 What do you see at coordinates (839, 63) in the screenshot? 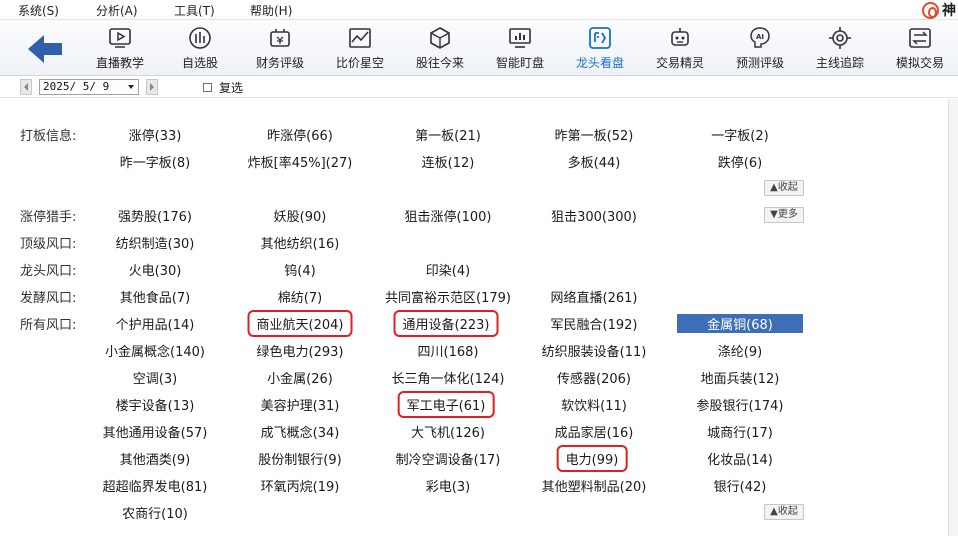
I see `tool-label: 主线追踪` at bounding box center [839, 63].